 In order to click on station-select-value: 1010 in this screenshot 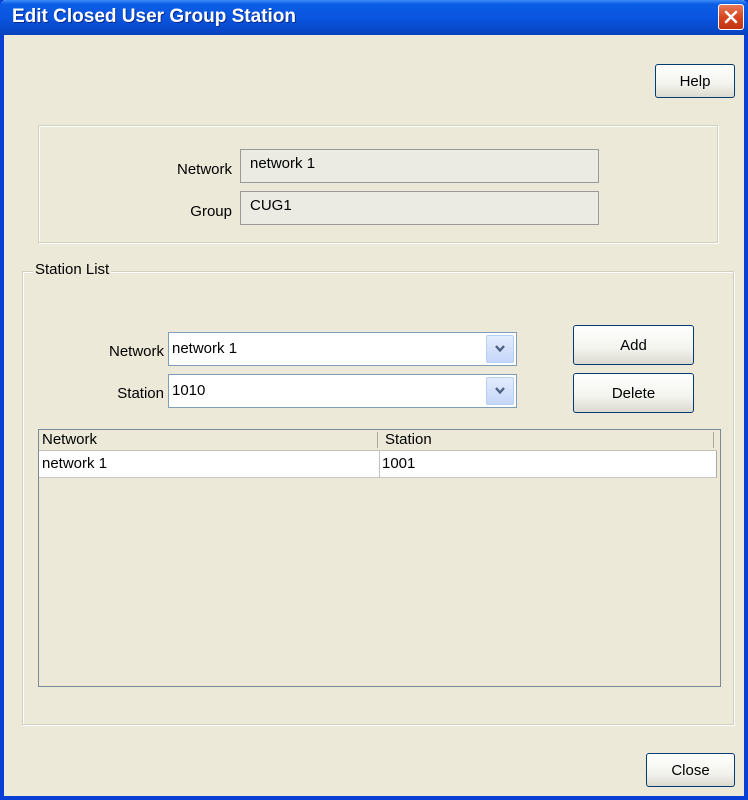, I will do `click(189, 390)`.